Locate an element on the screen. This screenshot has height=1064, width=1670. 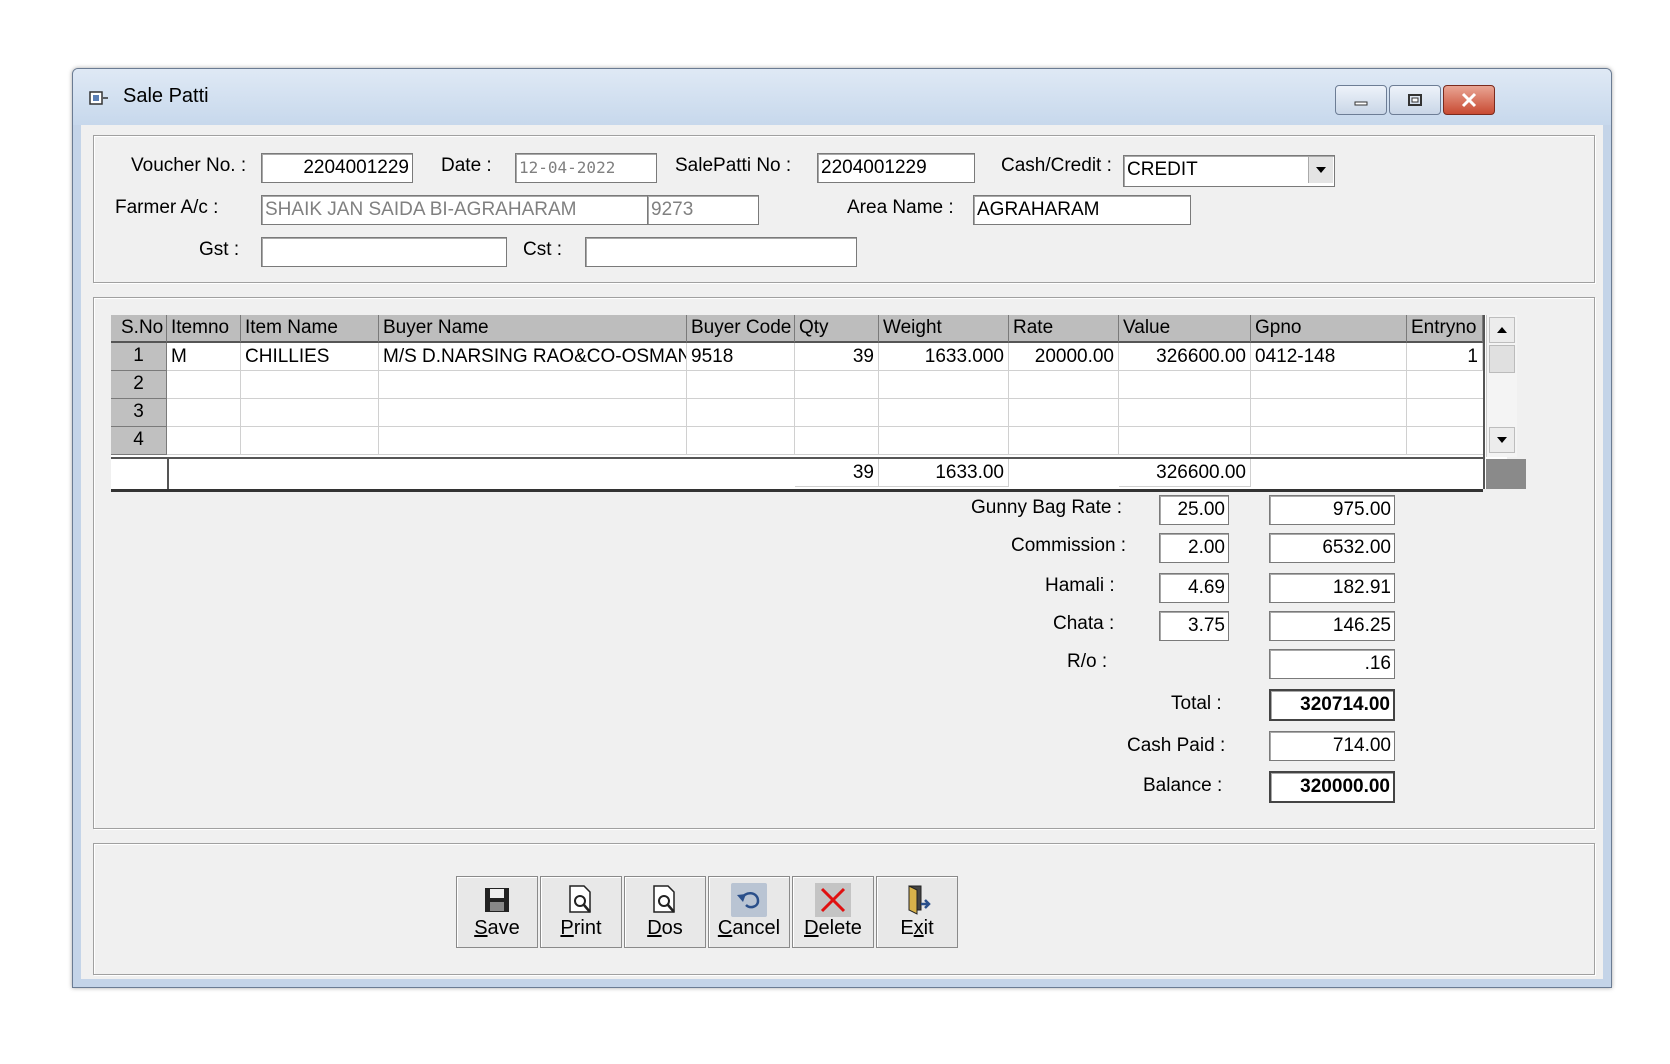
app-icon is located at coordinates (98, 98).